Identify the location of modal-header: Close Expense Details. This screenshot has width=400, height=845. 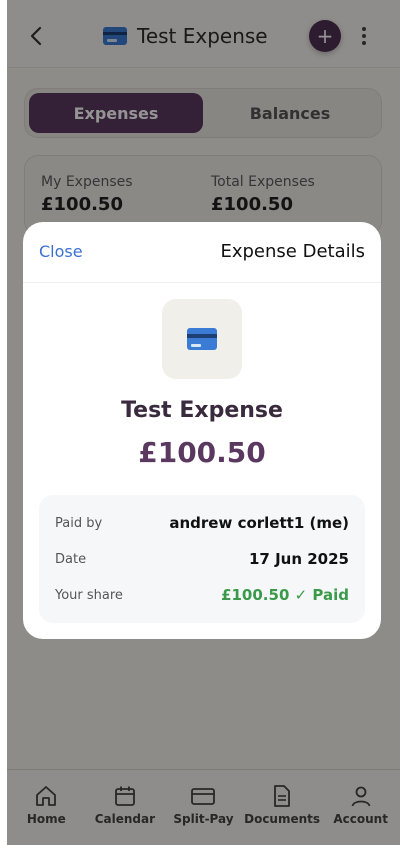
(202, 252).